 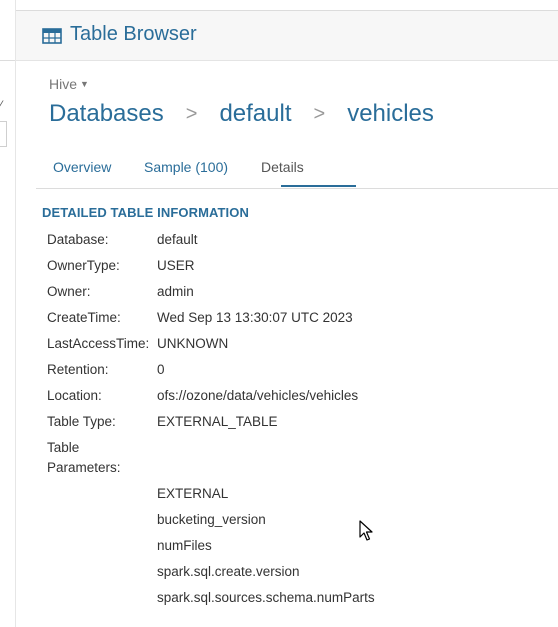 I want to click on left-panel-input-edge, so click(x=3, y=134).